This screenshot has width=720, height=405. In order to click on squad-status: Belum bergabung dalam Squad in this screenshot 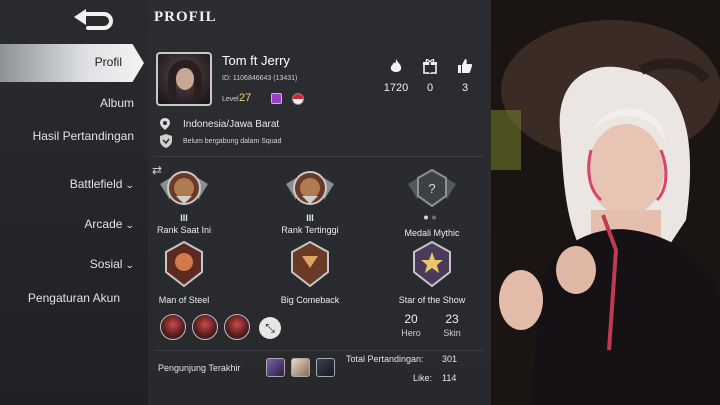, I will do `click(232, 141)`.